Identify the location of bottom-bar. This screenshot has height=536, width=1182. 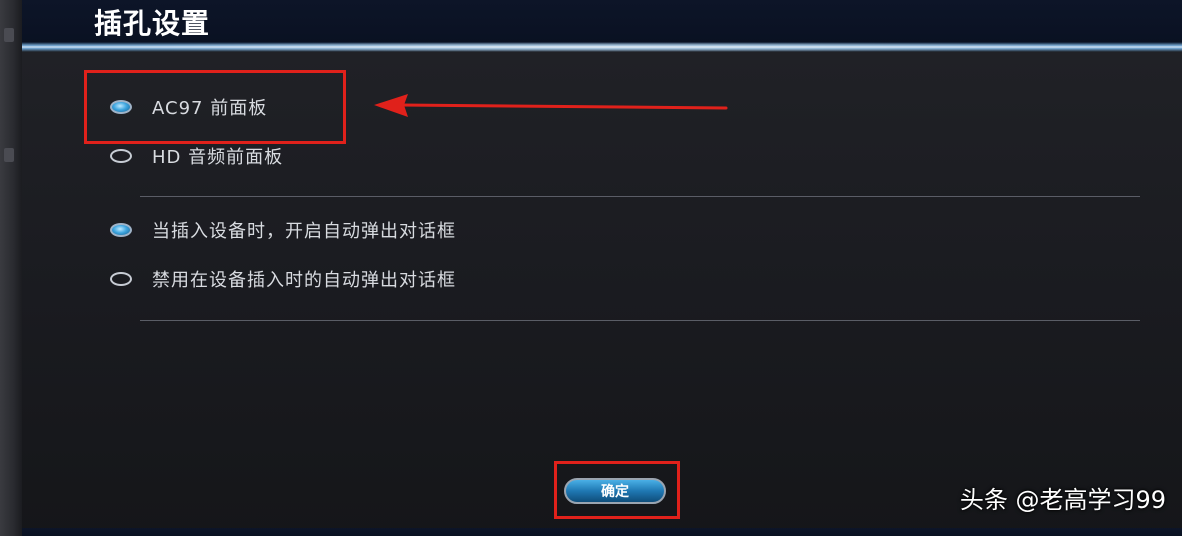
(602, 532).